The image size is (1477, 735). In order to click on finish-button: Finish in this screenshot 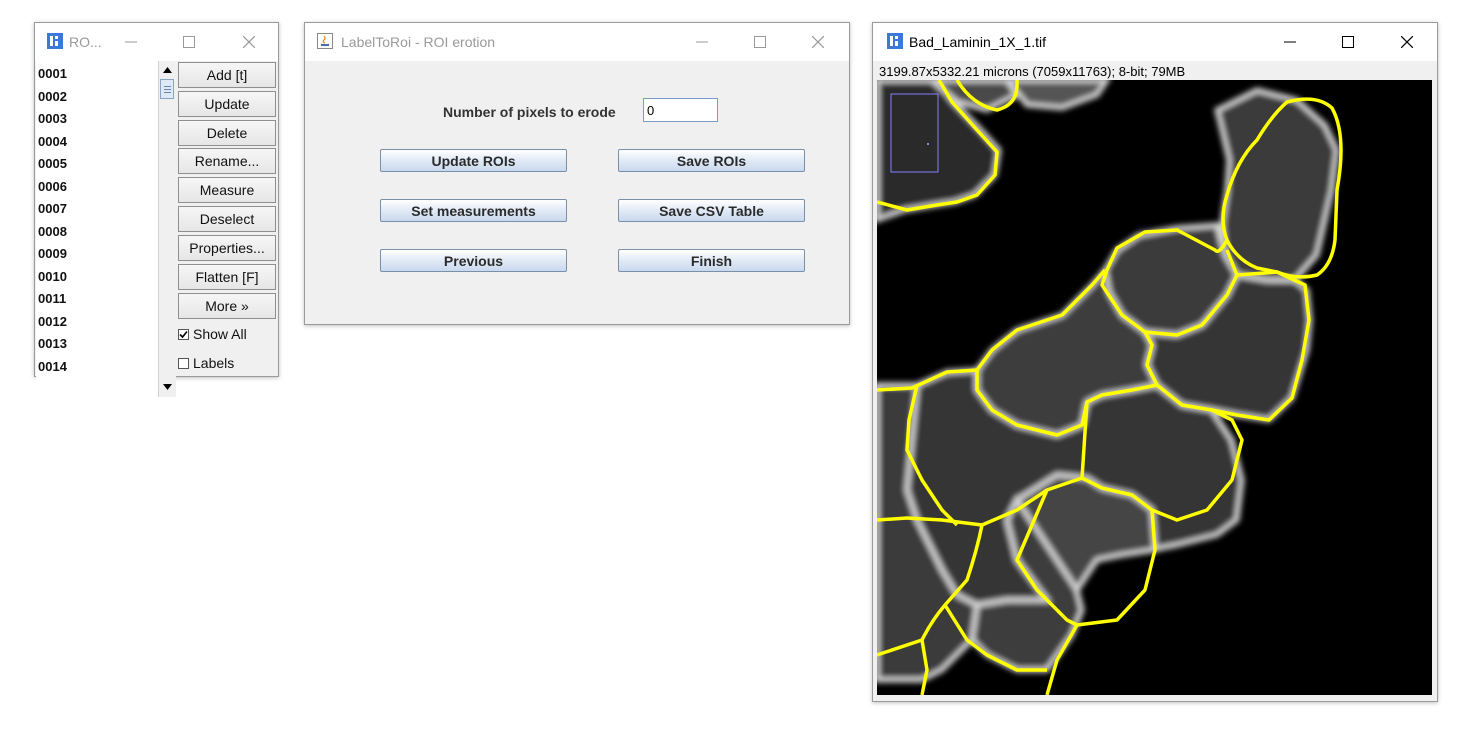, I will do `click(711, 260)`.